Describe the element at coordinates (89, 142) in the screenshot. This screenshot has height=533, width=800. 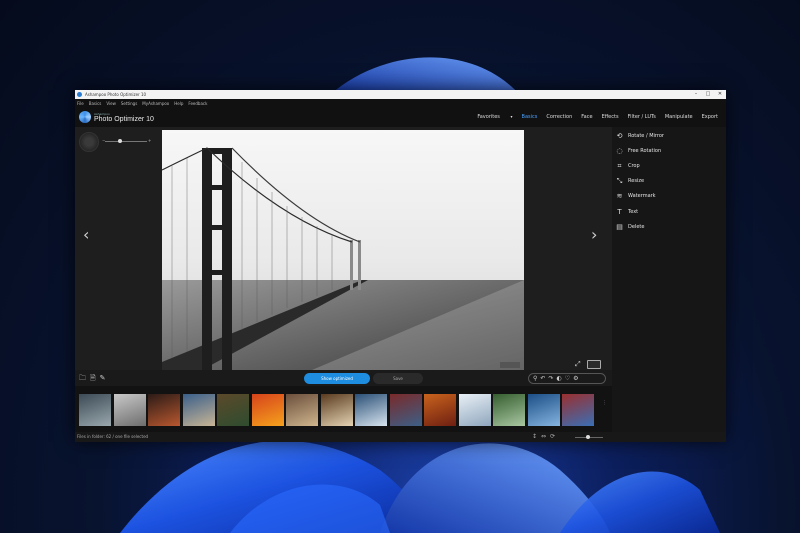
I see `navigator-dial` at that location.